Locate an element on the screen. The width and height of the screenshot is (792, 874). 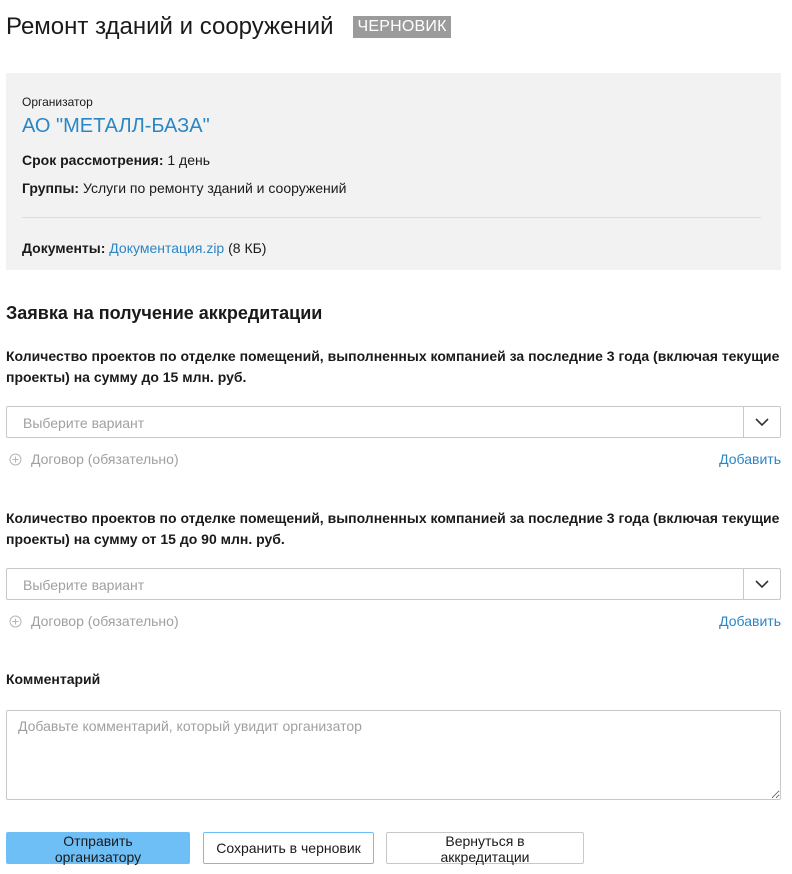
page-title: Ремонт зданий и сооружений is located at coordinates (170, 26).